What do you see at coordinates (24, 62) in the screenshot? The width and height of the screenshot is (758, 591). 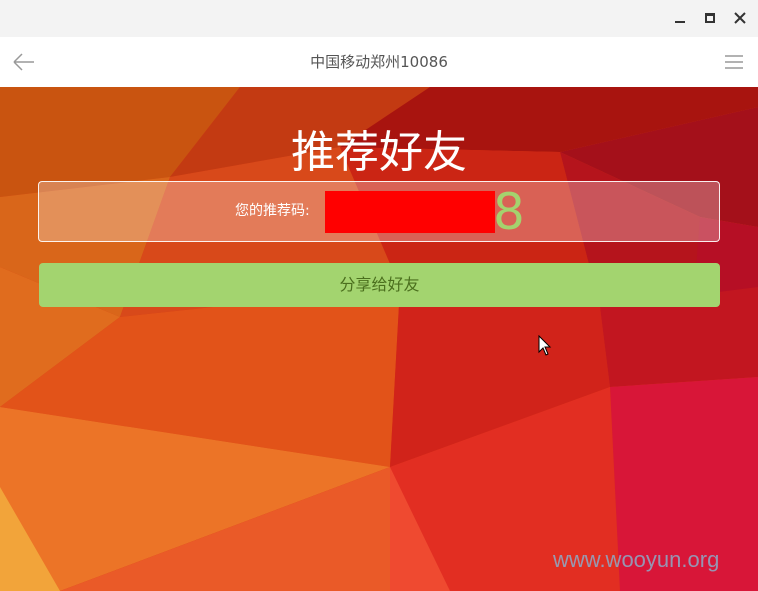 I see `arrow-left-icon` at bounding box center [24, 62].